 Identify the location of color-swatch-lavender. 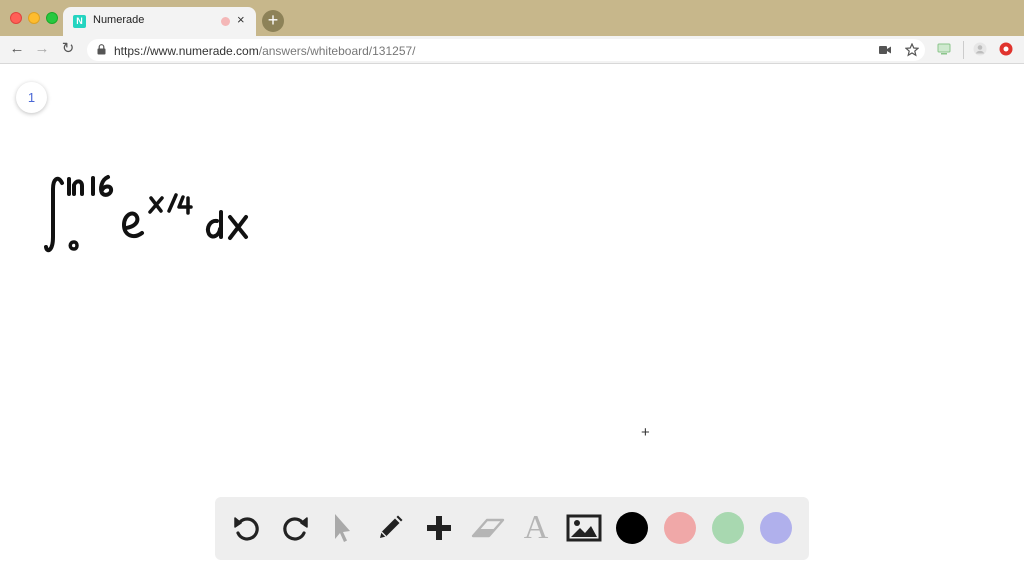
(776, 528).